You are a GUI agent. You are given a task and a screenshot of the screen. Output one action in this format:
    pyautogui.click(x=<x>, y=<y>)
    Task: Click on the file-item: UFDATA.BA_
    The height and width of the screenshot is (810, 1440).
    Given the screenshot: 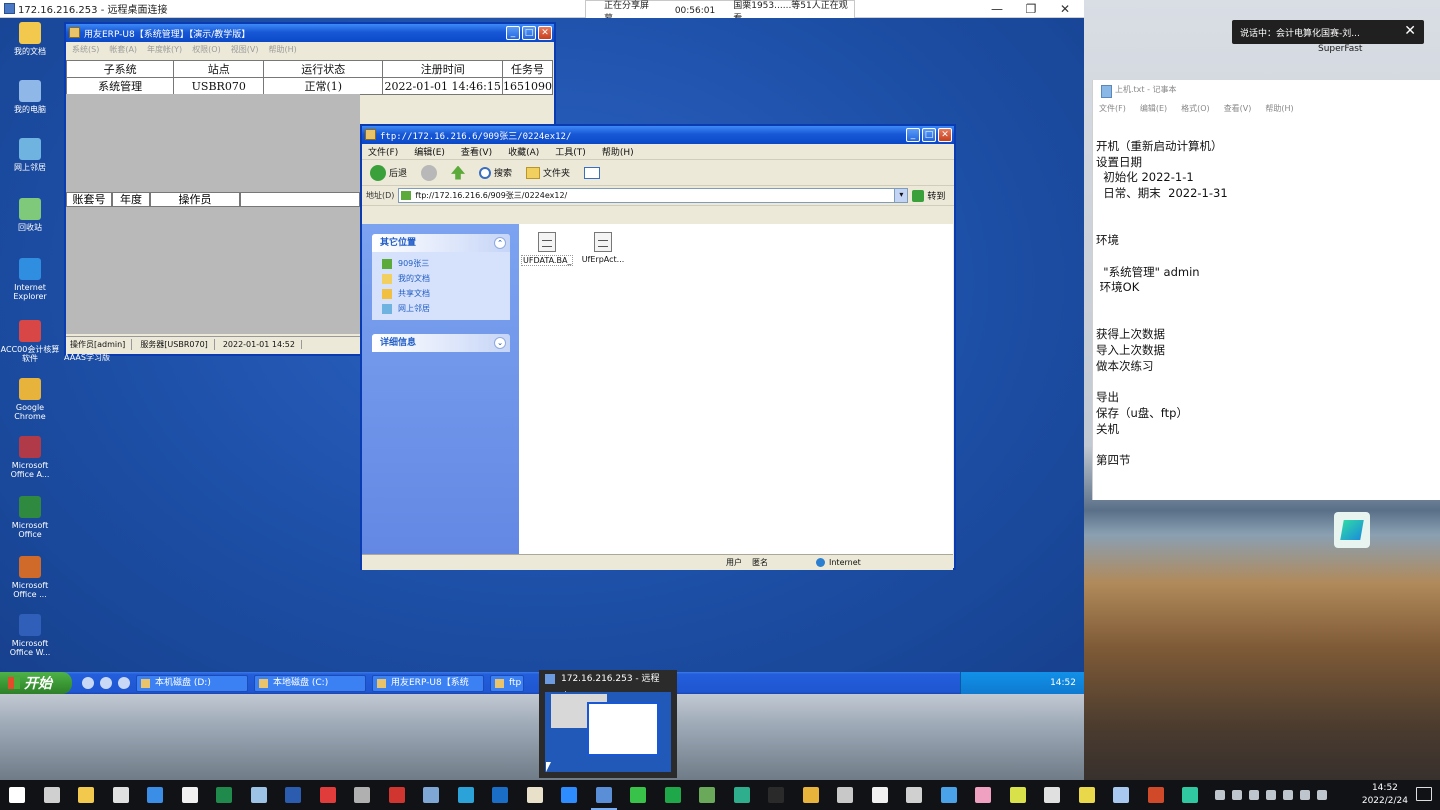 What is the action you would take?
    pyautogui.click(x=547, y=249)
    